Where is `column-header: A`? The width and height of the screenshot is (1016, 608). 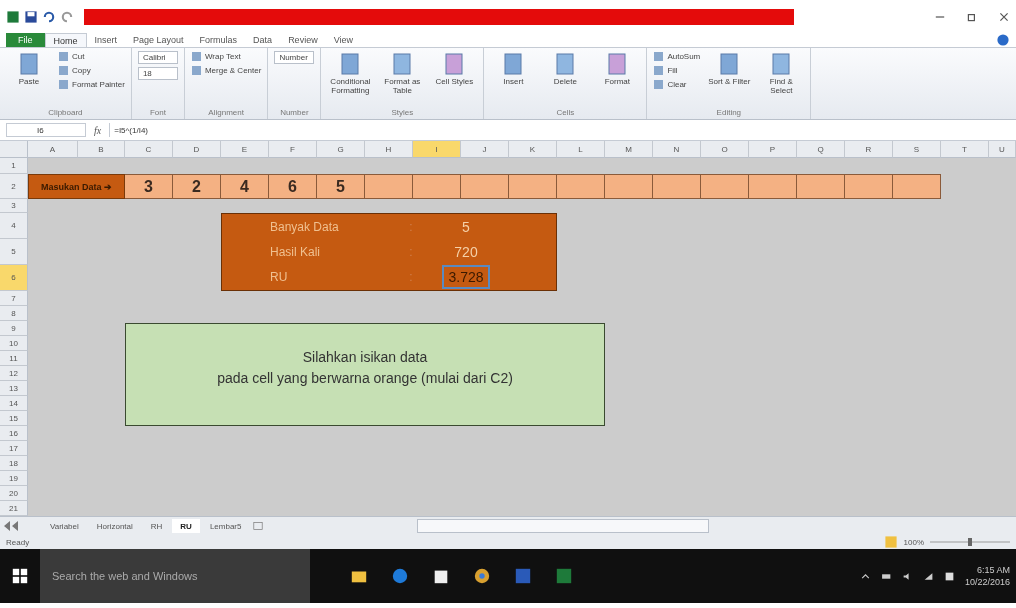 column-header: A is located at coordinates (53, 149).